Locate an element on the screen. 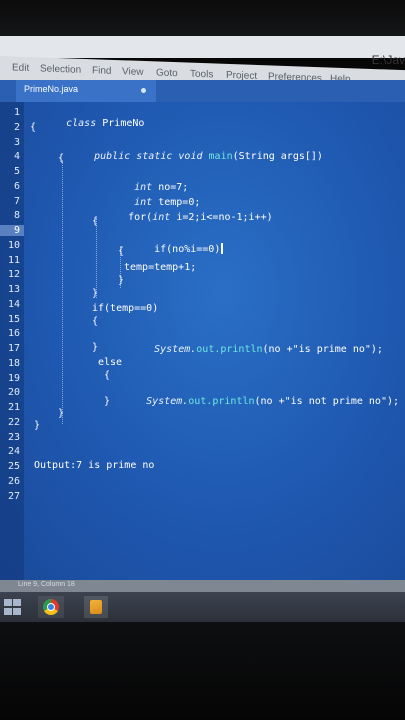  line-number: 18 is located at coordinates (13, 363).